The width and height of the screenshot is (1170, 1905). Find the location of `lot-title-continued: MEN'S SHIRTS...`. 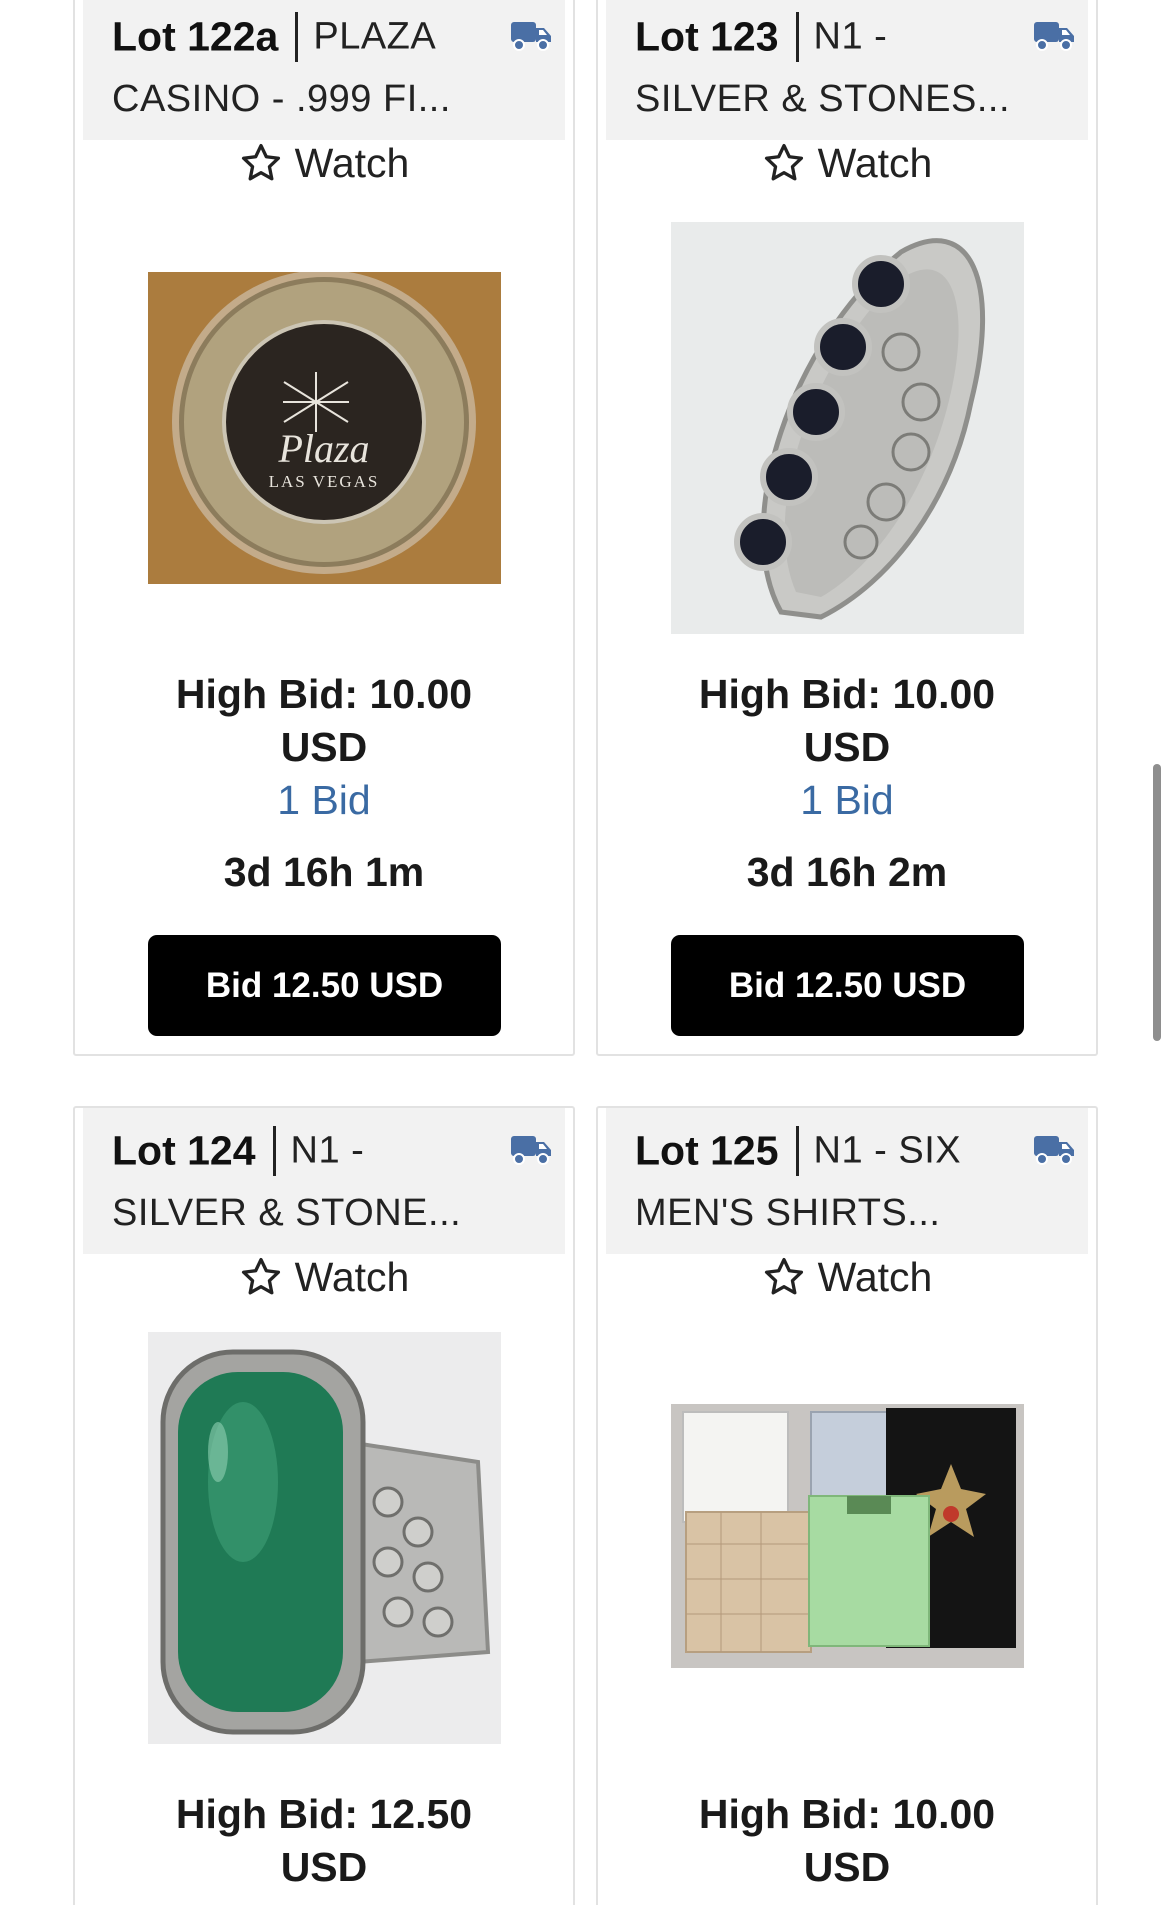

lot-title-continued: MEN'S SHIRTS... is located at coordinates (788, 1213).